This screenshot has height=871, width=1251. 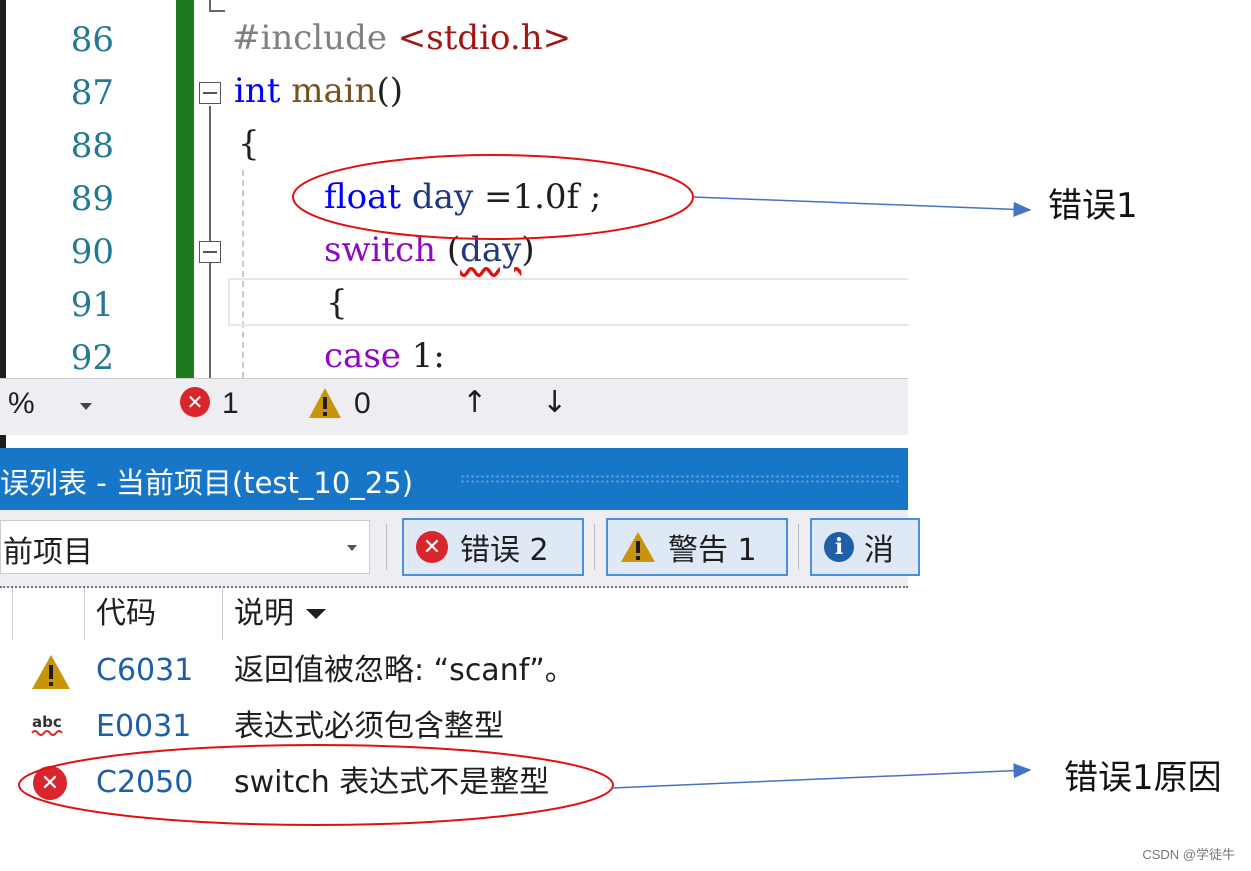 What do you see at coordinates (369, 726) in the screenshot?
I see `error-description: 表达式必须包含整型` at bounding box center [369, 726].